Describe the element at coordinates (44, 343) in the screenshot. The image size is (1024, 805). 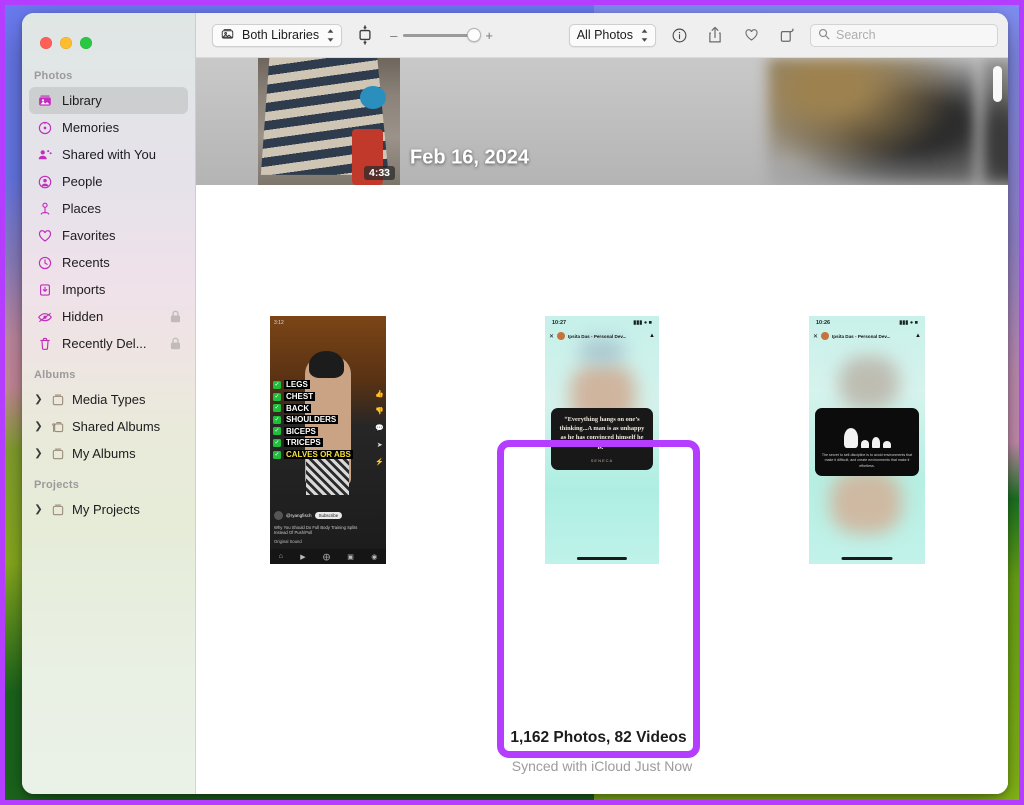
I see `trash-icon` at that location.